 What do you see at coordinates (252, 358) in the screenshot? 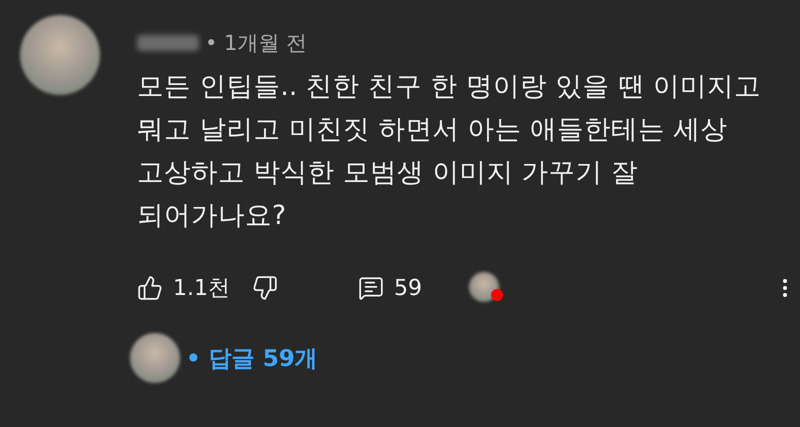
I see `replies-link: • 답글 59개` at bounding box center [252, 358].